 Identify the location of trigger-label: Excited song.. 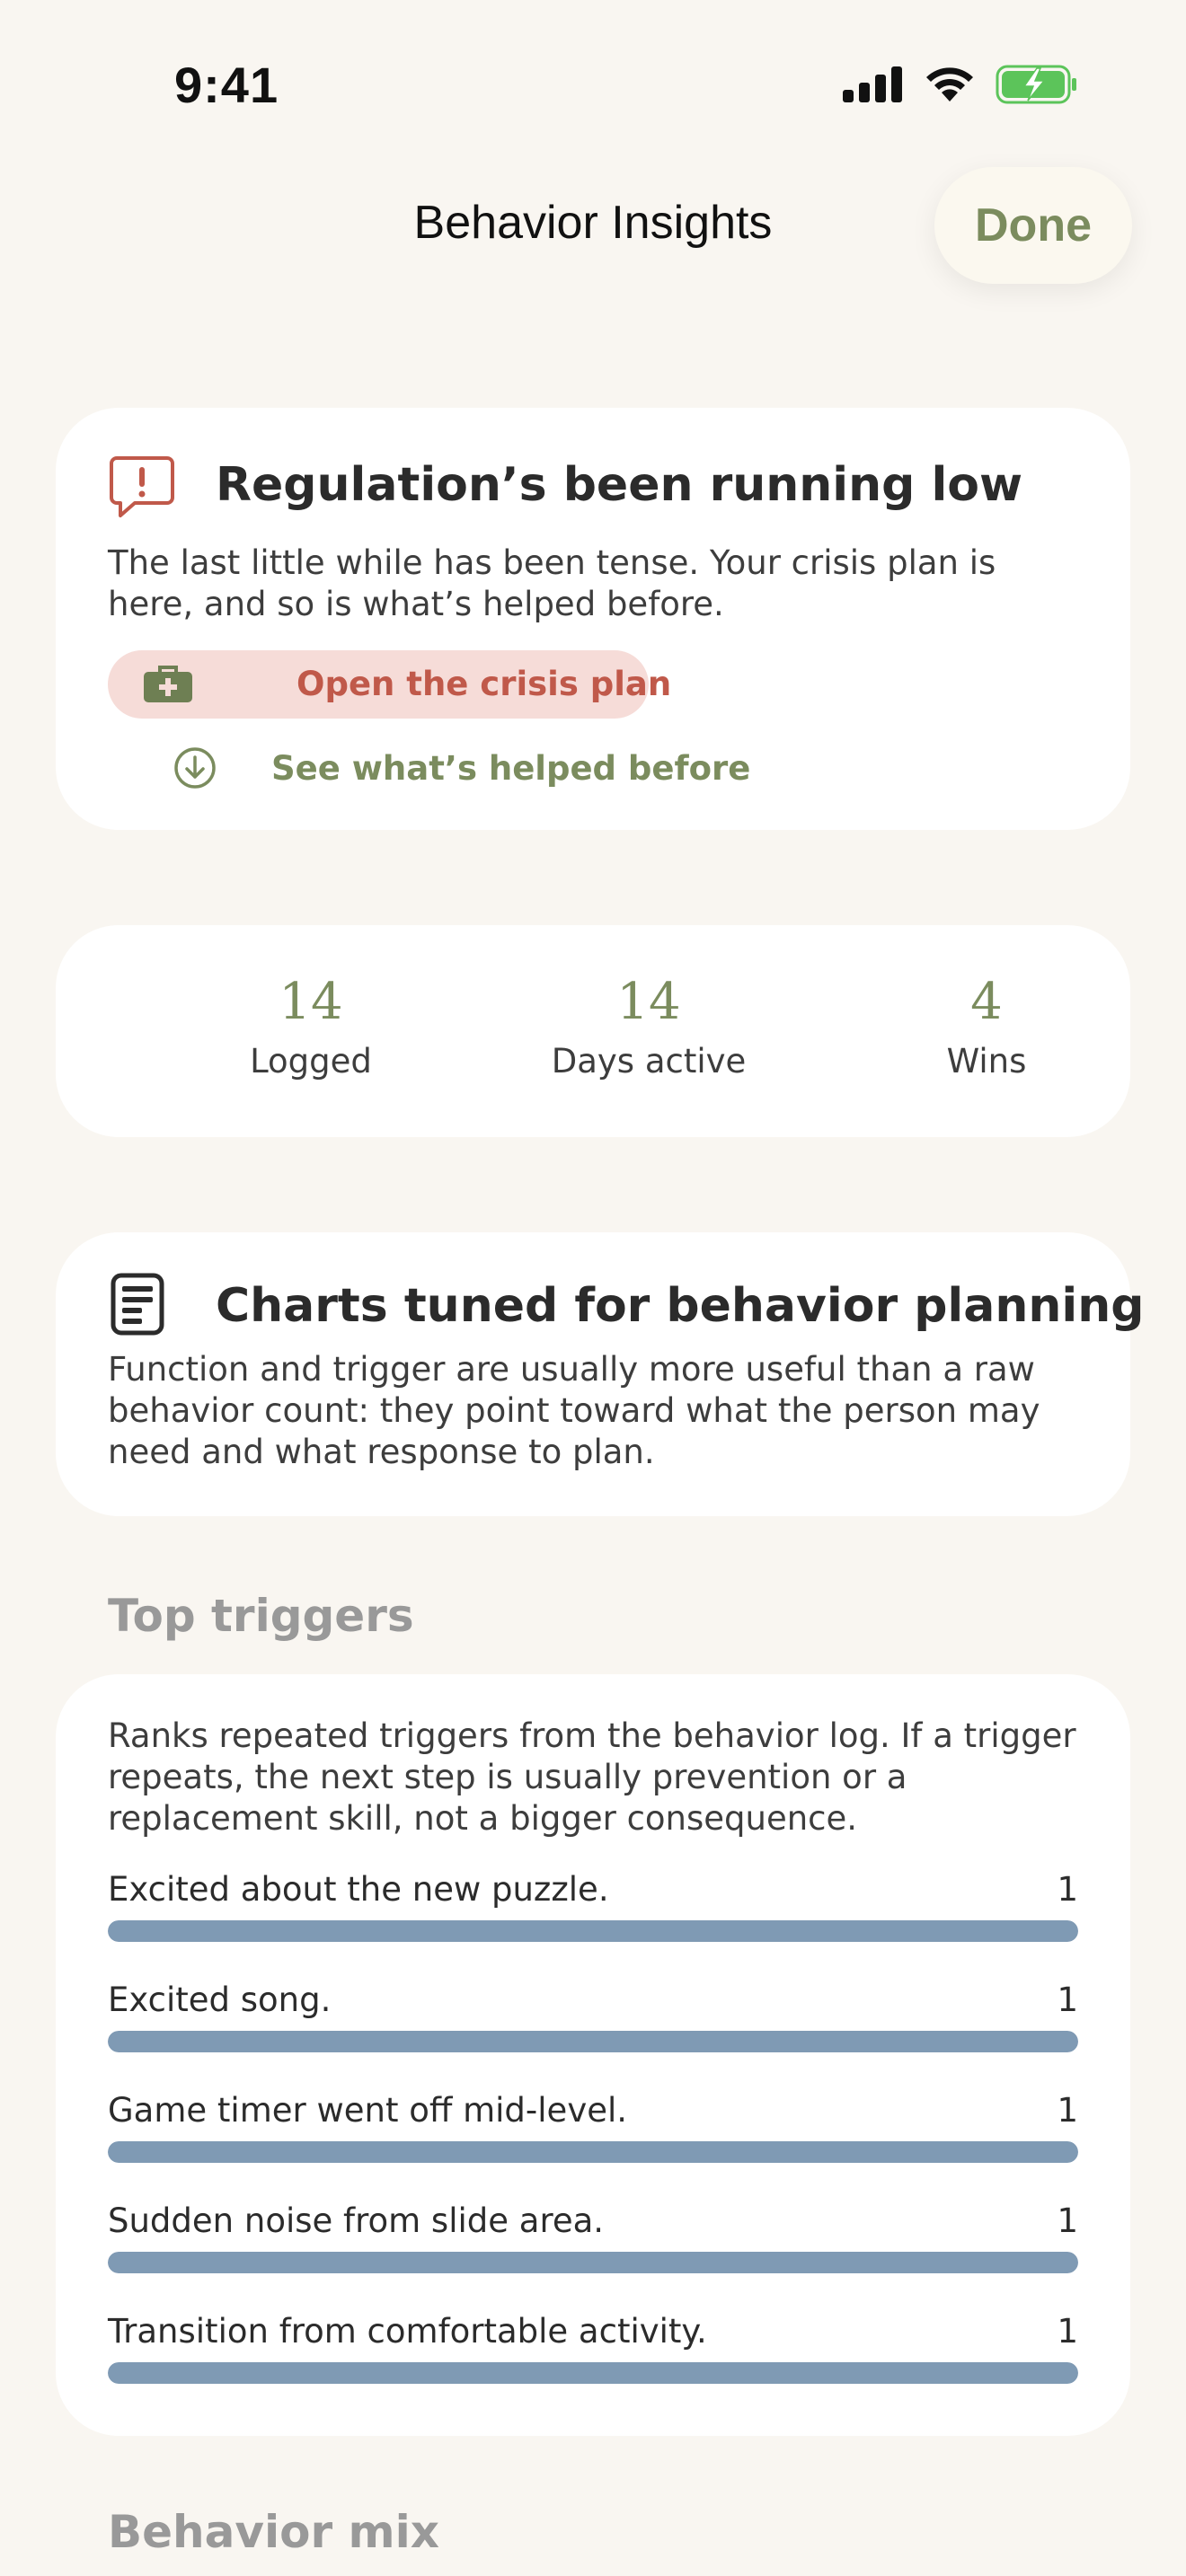
(220, 2000).